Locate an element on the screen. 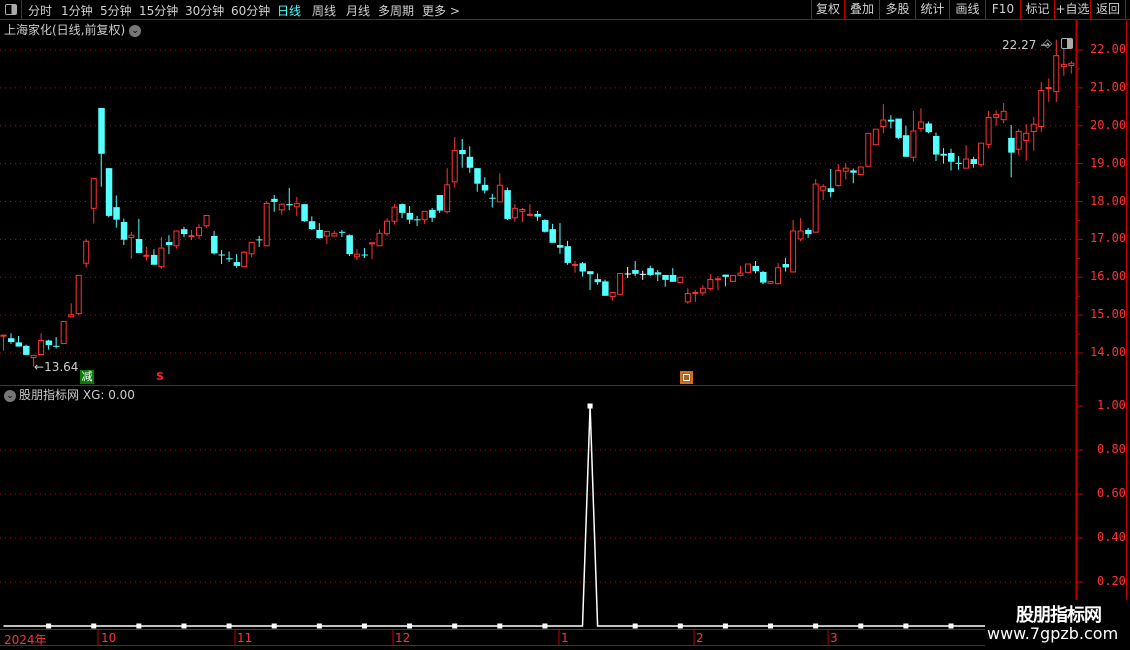 This screenshot has height=650, width=1130. price-tick-label: 18.00 is located at coordinates (1108, 200).